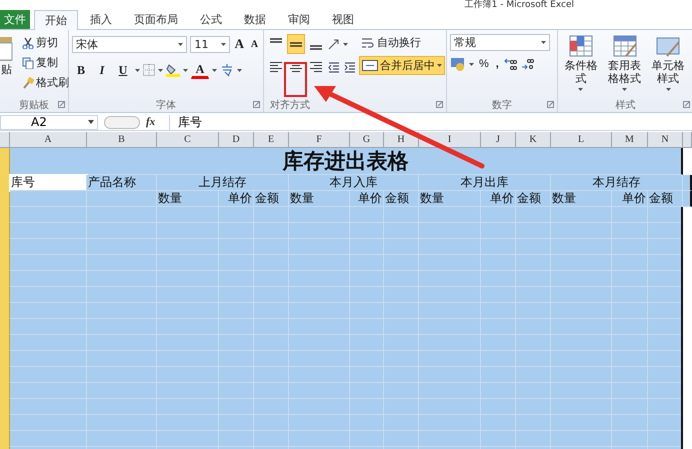 This screenshot has height=449, width=692. What do you see at coordinates (367, 140) in the screenshot?
I see `column-header: G` at bounding box center [367, 140].